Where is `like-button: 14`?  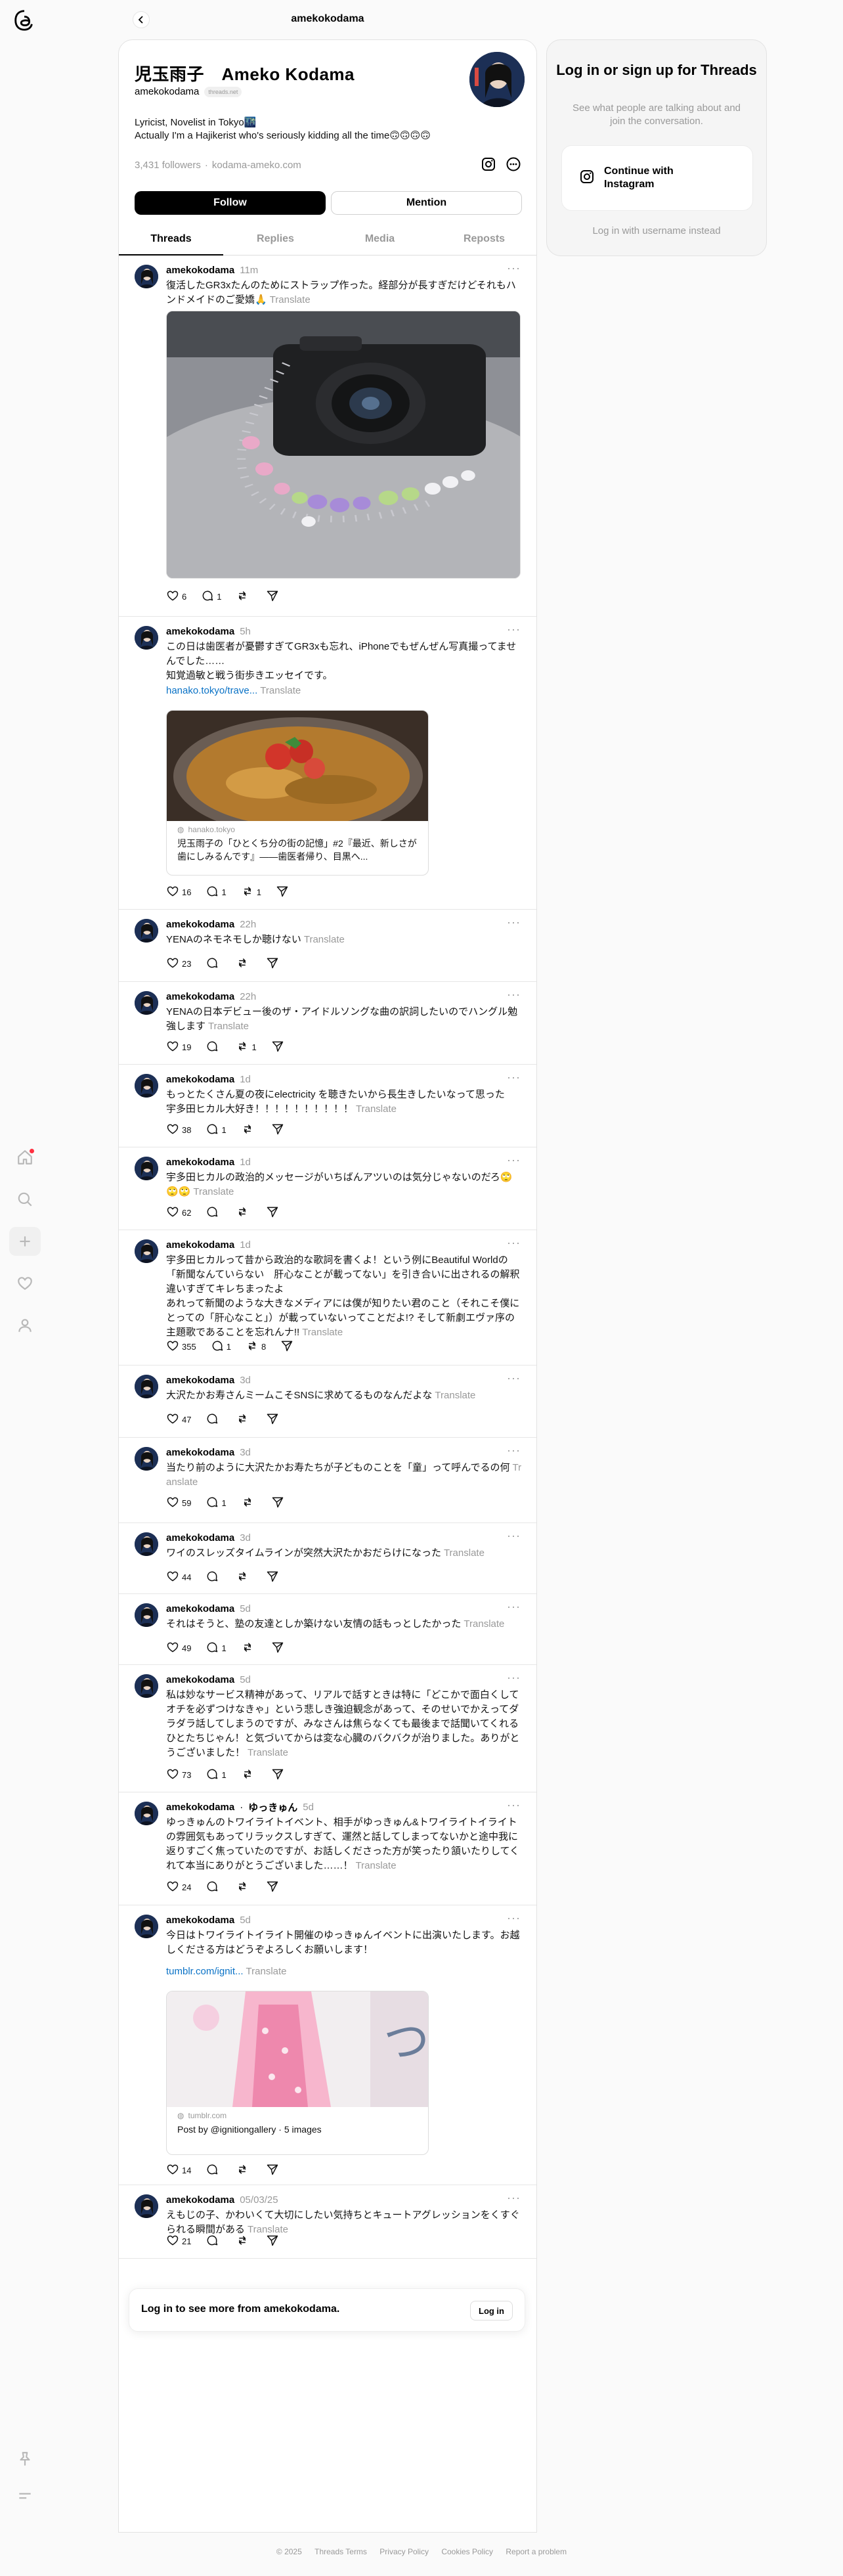
like-button: 14 is located at coordinates (178, 2170).